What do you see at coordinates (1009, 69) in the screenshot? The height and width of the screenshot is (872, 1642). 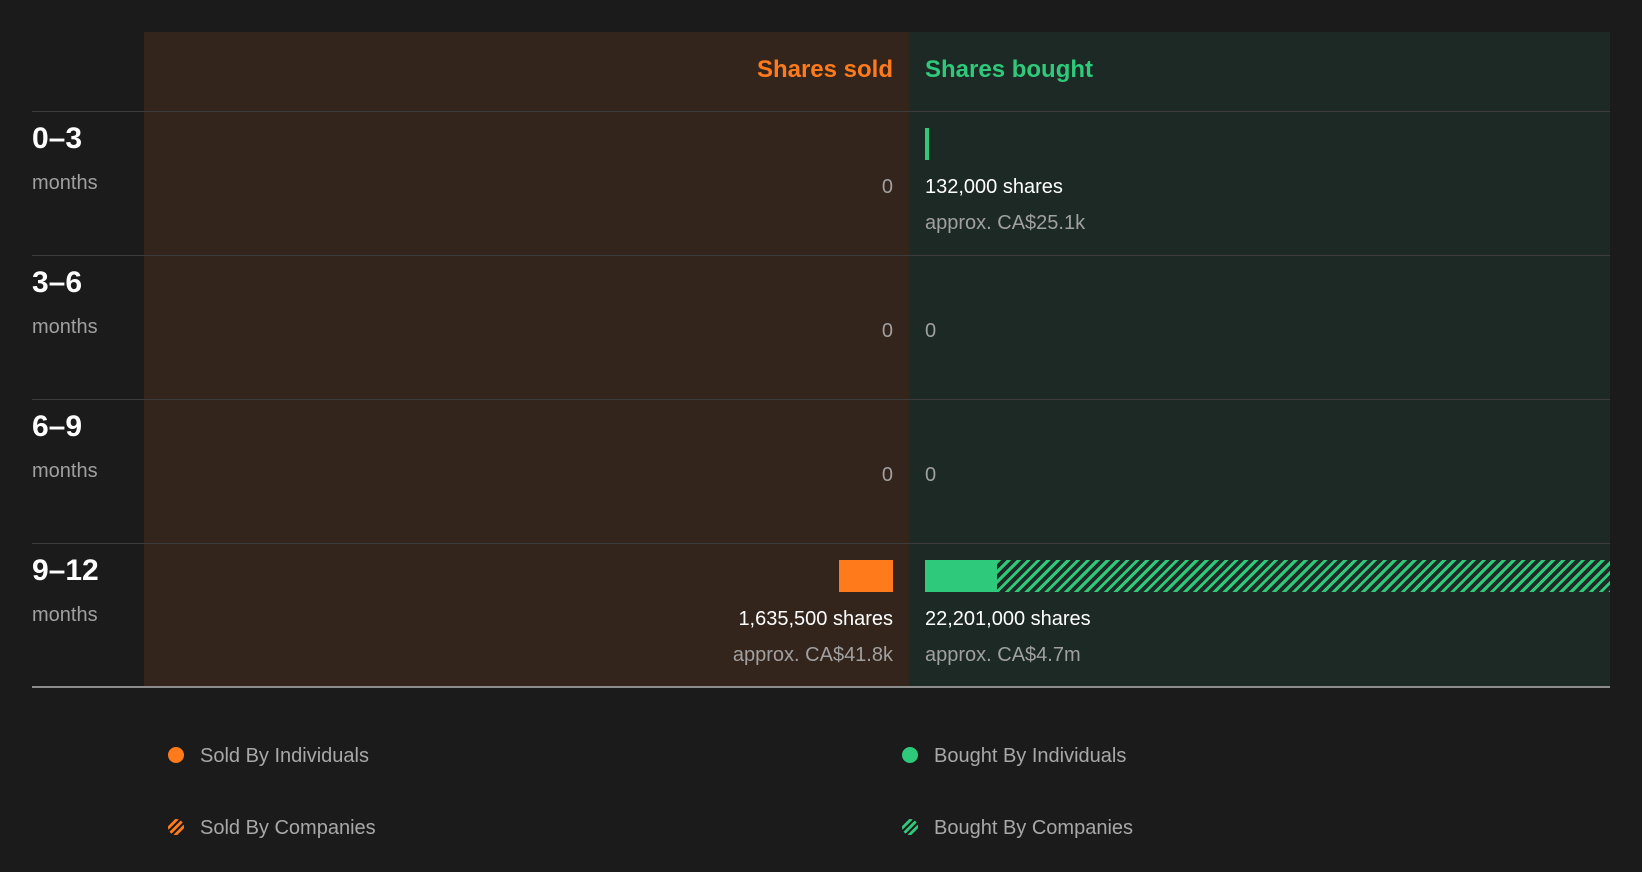 I see `shares-bought-header: Shares bought` at bounding box center [1009, 69].